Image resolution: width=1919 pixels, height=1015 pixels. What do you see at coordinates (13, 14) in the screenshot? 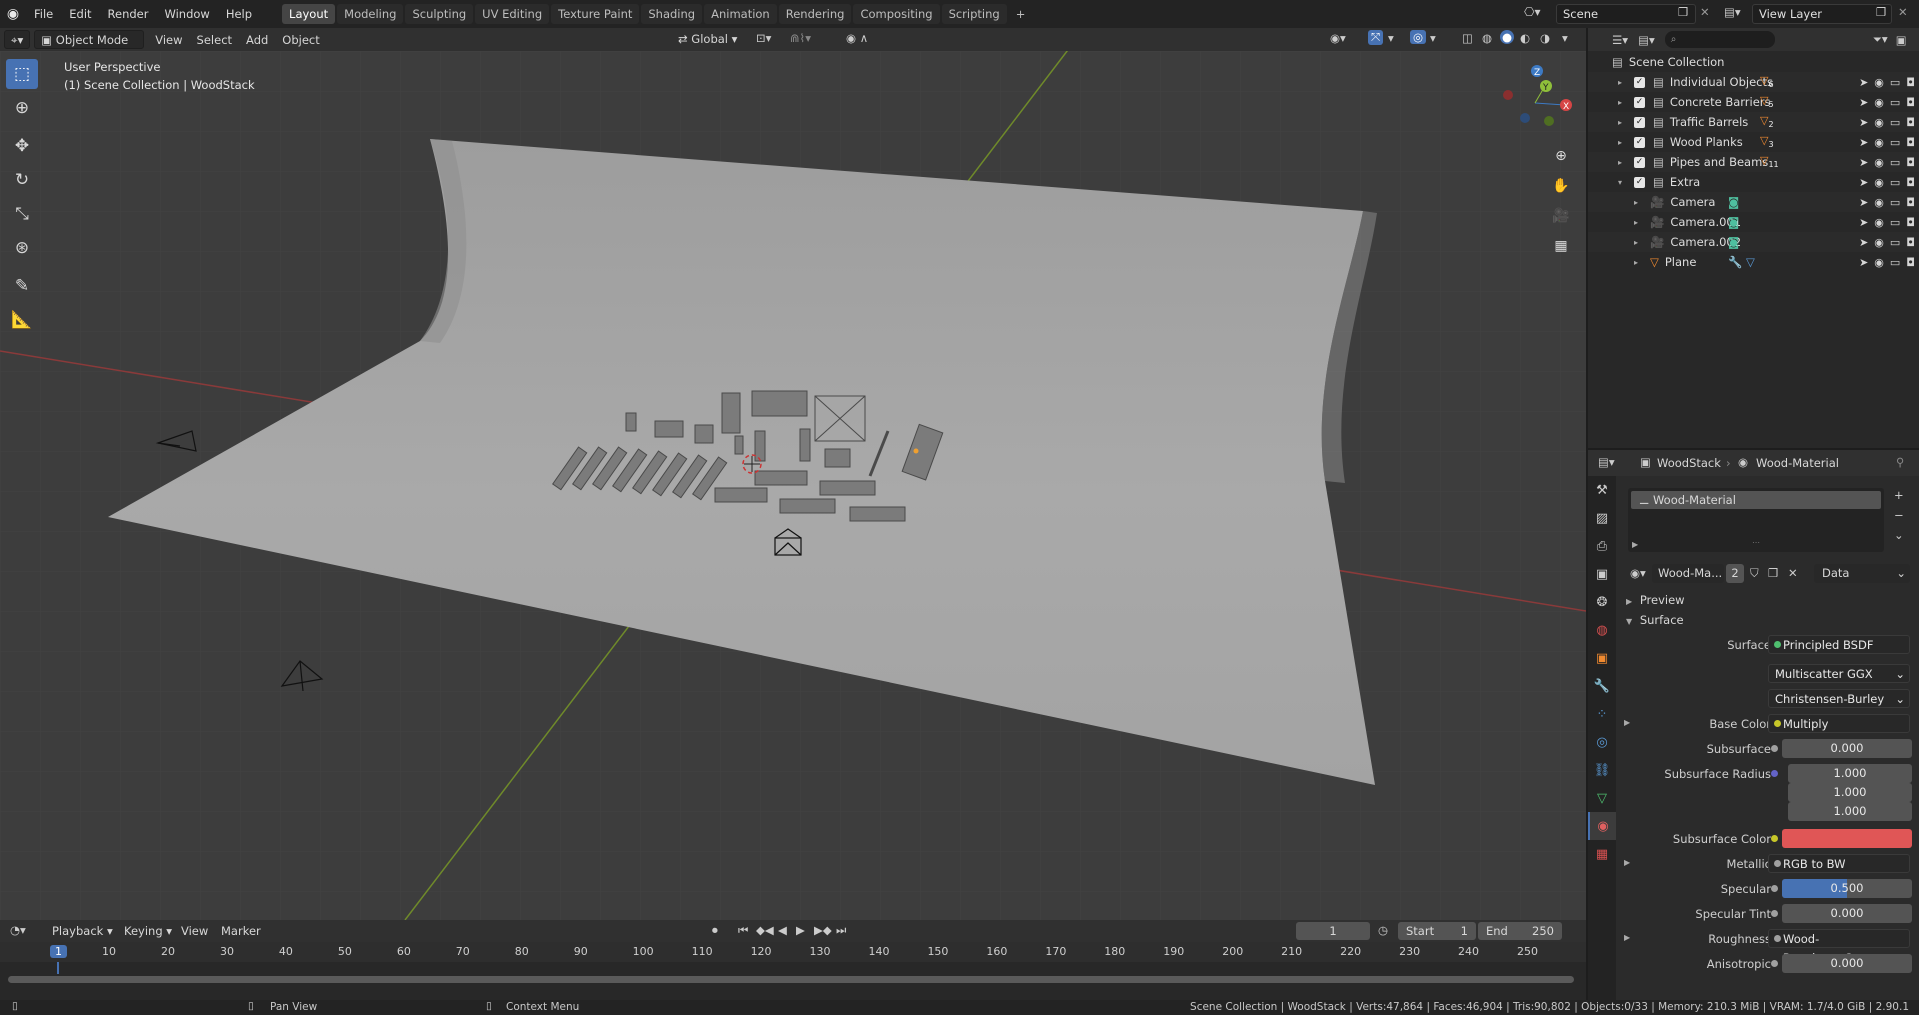
I see `blender-logo-icon: ◉` at bounding box center [13, 14].